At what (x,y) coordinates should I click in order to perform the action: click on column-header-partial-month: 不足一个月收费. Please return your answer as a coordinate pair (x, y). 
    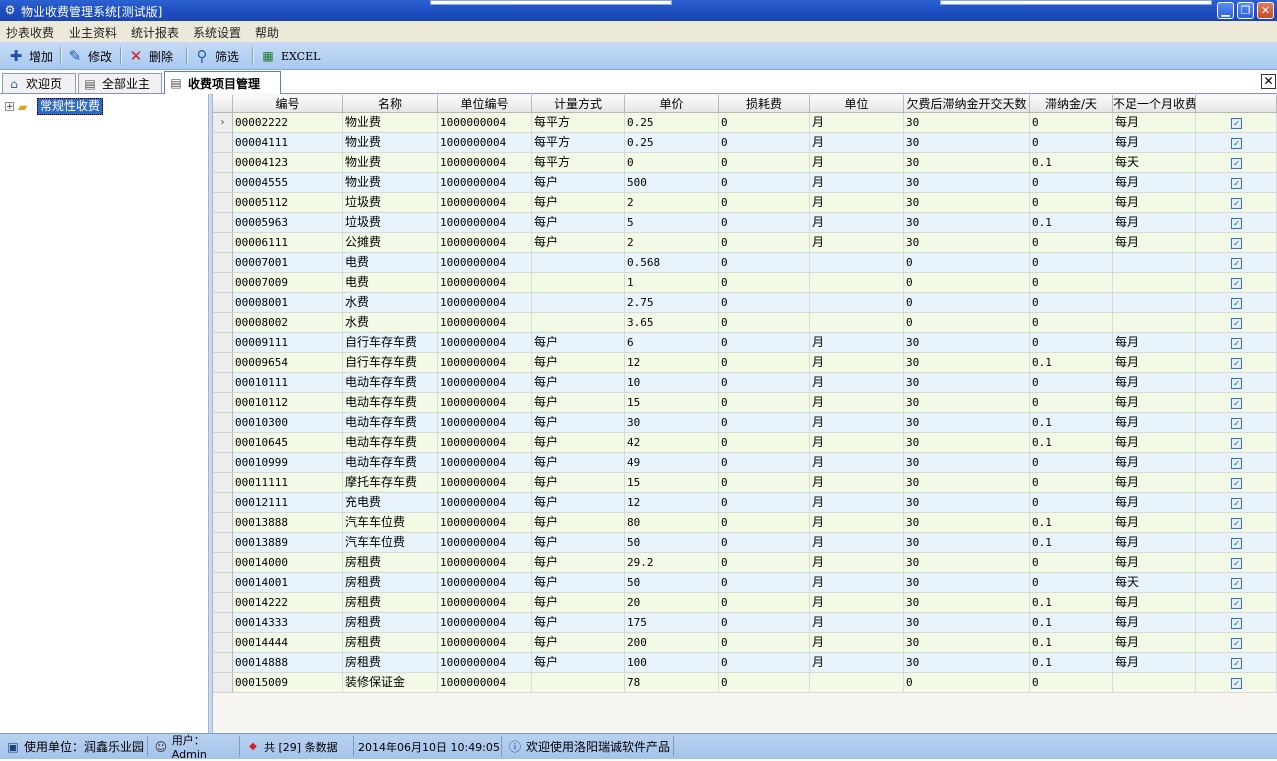
    Looking at the image, I should click on (1154, 104).